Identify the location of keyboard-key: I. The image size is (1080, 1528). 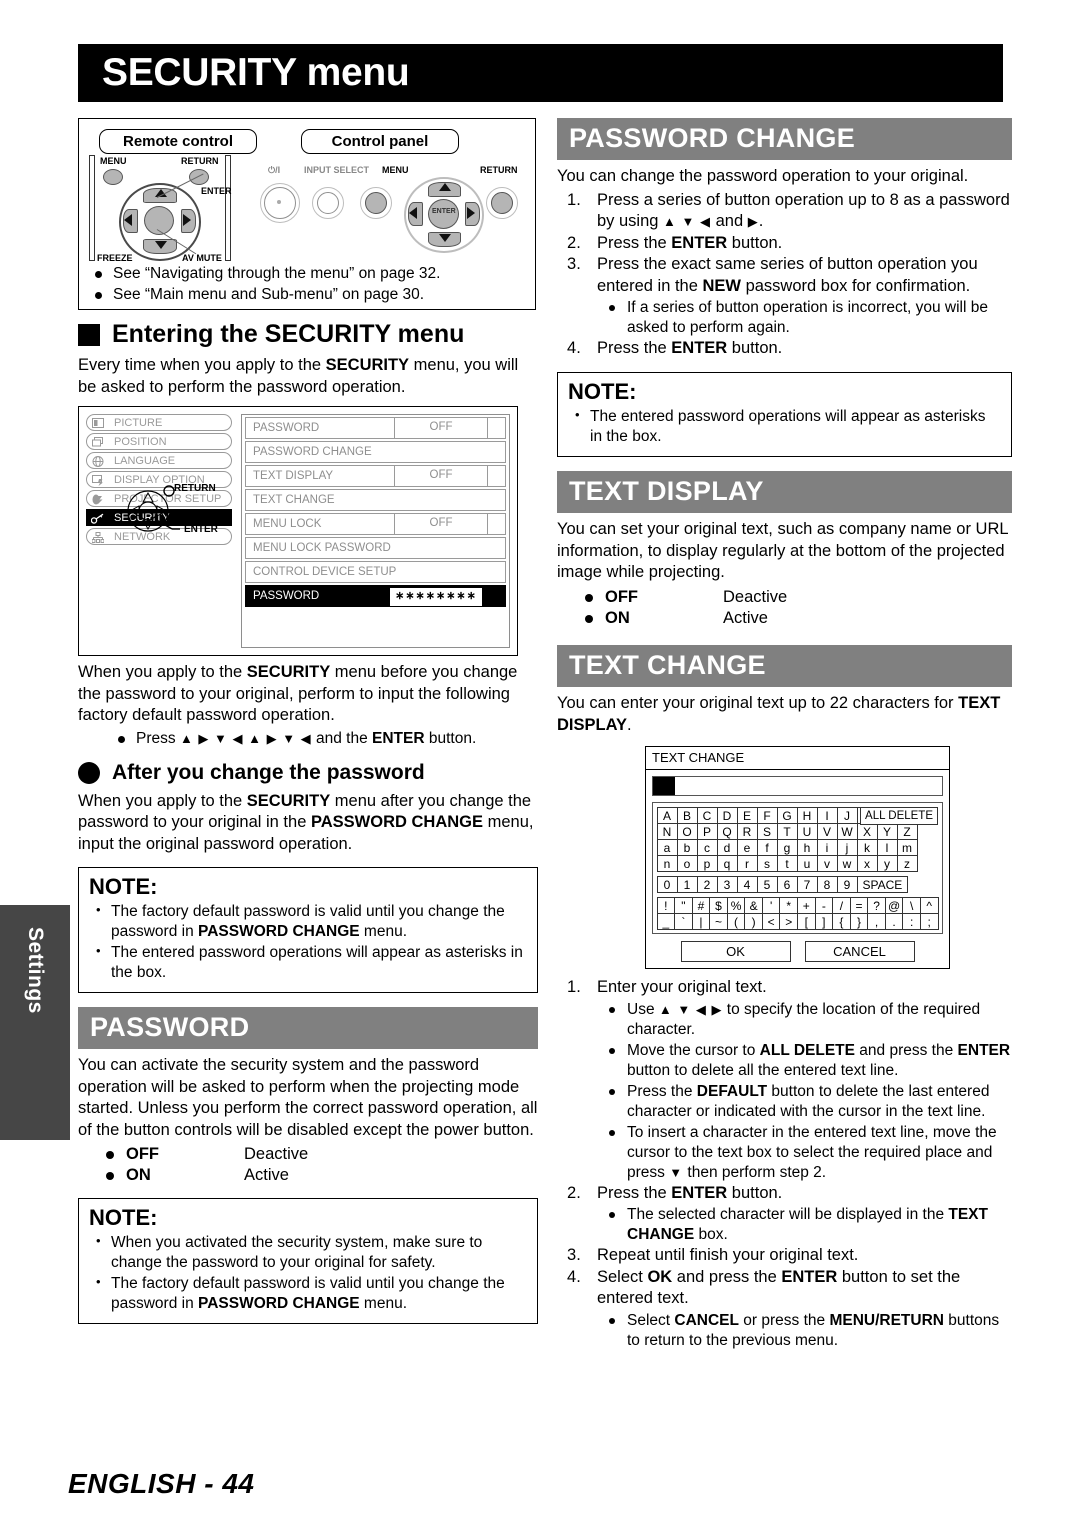
(827, 815).